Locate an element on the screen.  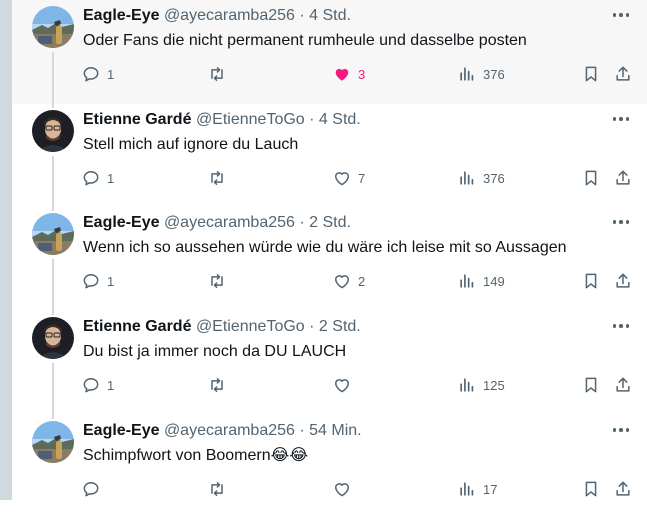
tweet-header: Etienne Gardé @EtienneToGo · 4 Std. is located at coordinates (222, 120).